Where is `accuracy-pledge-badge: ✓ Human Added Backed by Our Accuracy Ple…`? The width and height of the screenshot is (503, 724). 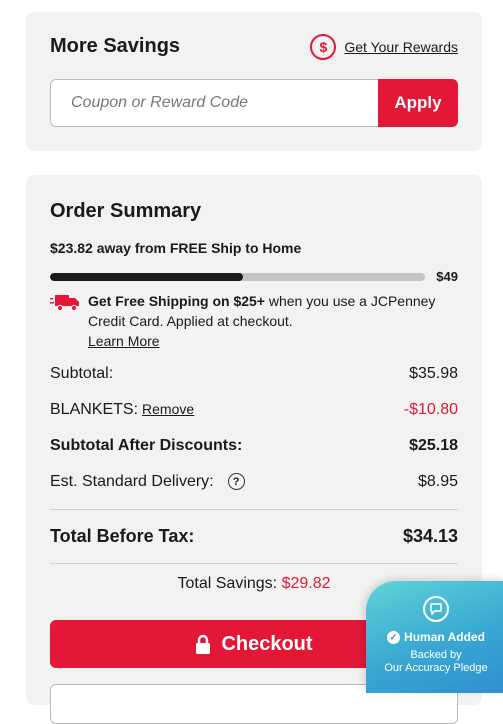
accuracy-pledge-badge: ✓ Human Added Backed by Our Accuracy Ple… is located at coordinates (434, 637).